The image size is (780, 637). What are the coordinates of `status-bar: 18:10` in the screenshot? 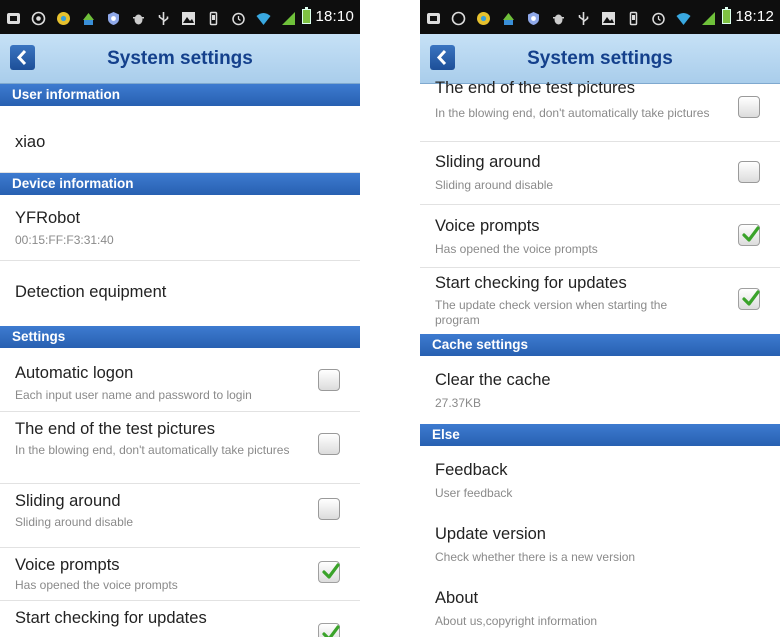 It's located at (180, 17).